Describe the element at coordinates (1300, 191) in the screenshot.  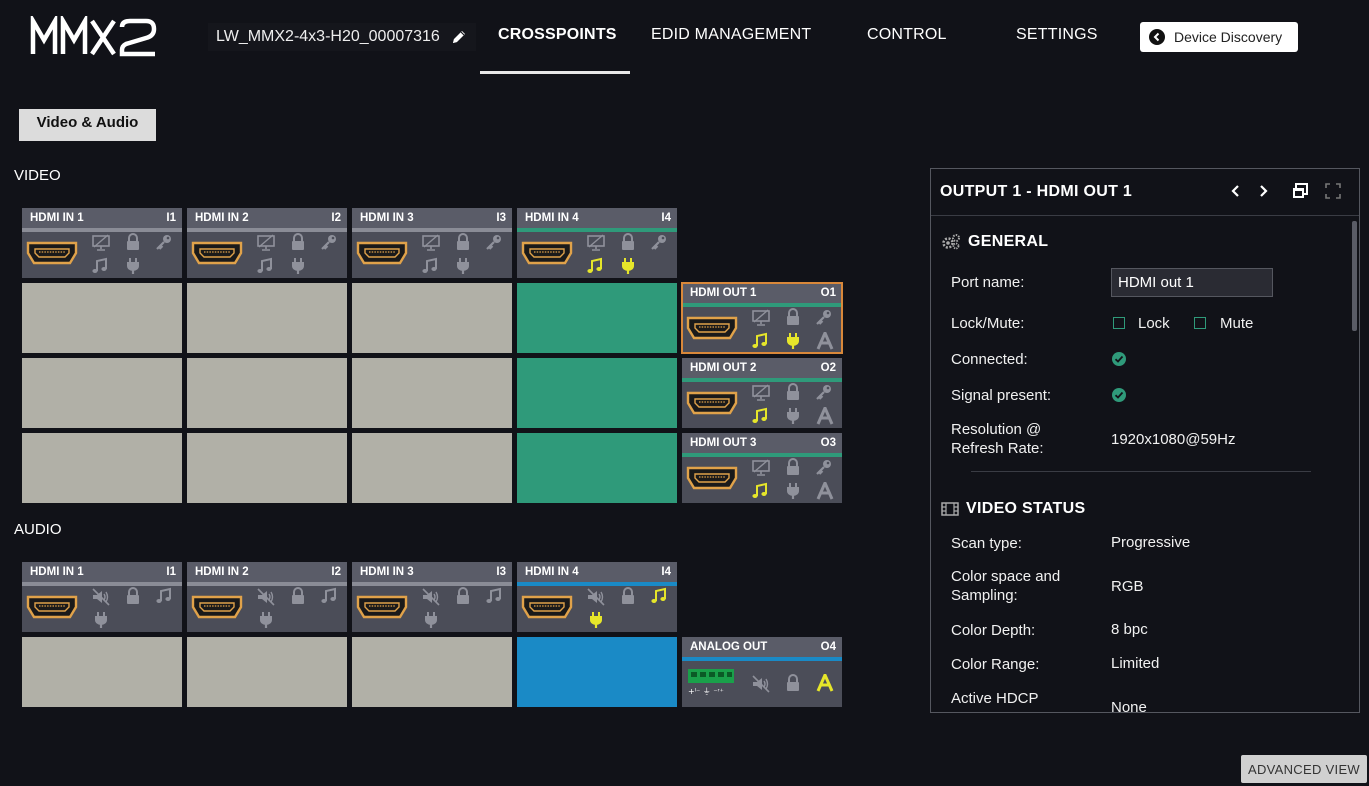
I see `window-restore-icon` at that location.